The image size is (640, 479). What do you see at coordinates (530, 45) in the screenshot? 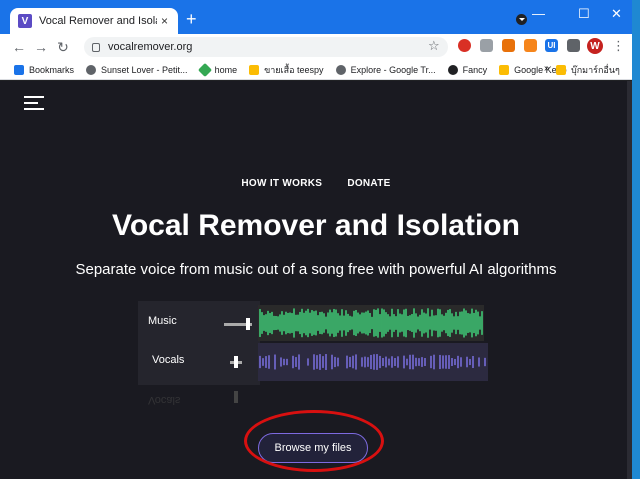
I see `metamask-fox-icon` at bounding box center [530, 45].